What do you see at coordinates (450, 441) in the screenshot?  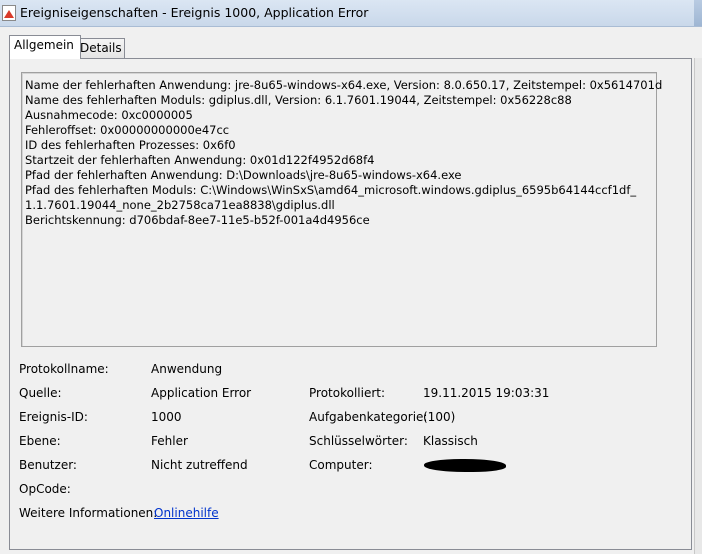 I see `schluesselwoerter-value: Klassisch` at bounding box center [450, 441].